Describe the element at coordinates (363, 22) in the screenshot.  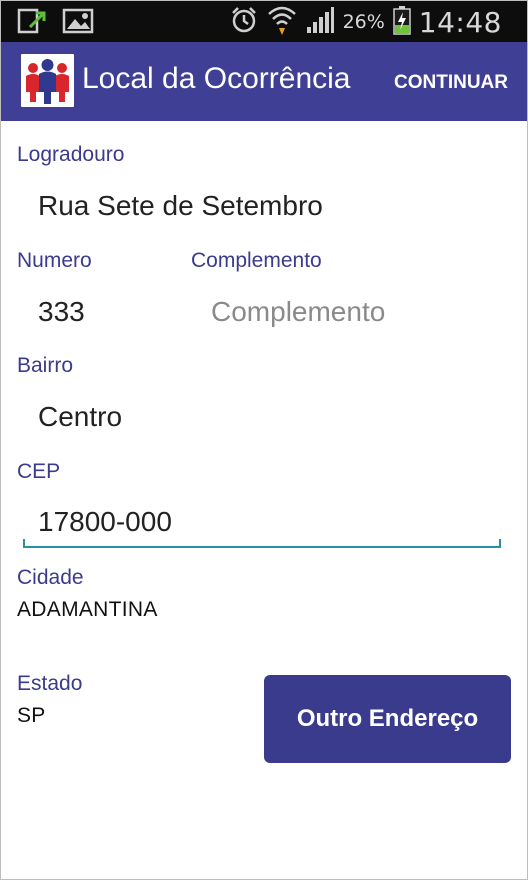
I see `battery-percent: 26%` at that location.